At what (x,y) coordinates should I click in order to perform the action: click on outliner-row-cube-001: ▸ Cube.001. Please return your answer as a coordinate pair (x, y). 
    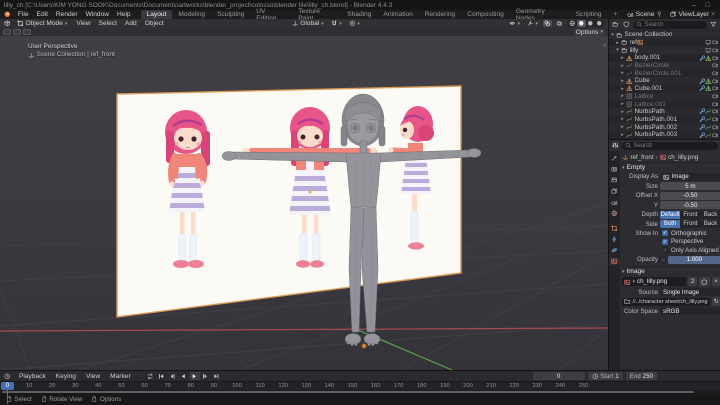
    Looking at the image, I should click on (664, 89).